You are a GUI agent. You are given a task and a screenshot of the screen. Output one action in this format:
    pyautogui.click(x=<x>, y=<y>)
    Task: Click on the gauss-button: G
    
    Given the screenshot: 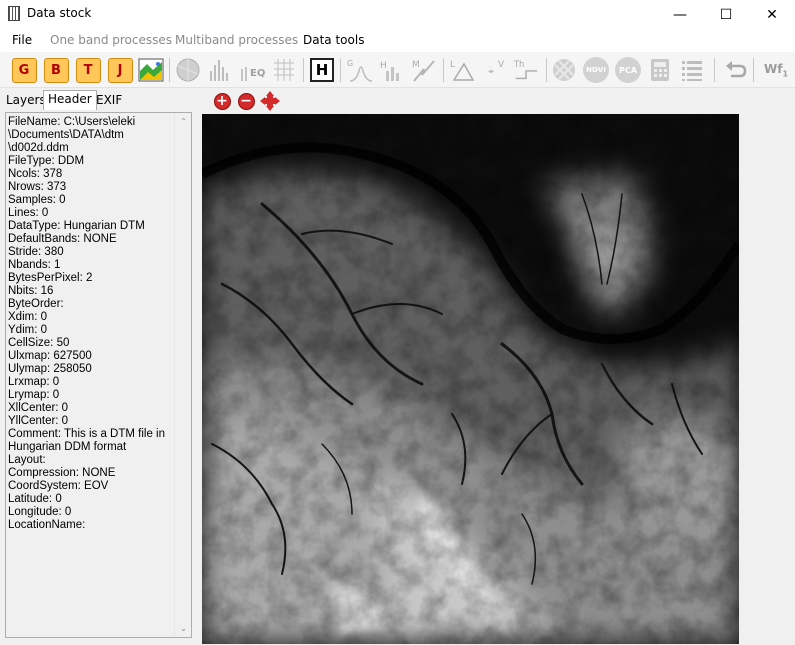 What is the action you would take?
    pyautogui.click(x=360, y=70)
    